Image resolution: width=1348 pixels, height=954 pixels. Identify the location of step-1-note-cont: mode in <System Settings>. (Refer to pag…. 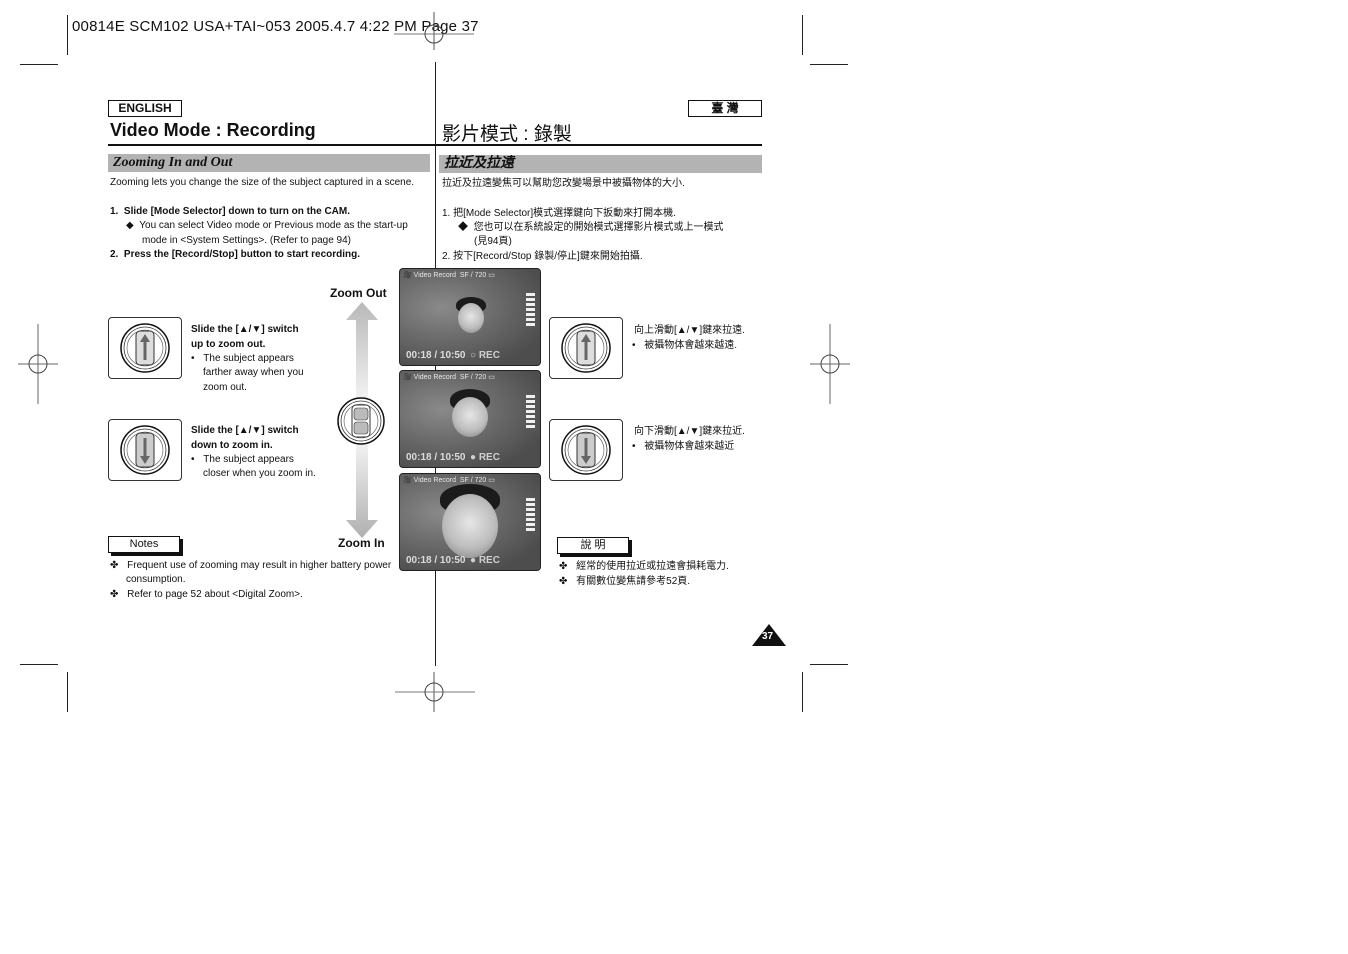
(246, 240).